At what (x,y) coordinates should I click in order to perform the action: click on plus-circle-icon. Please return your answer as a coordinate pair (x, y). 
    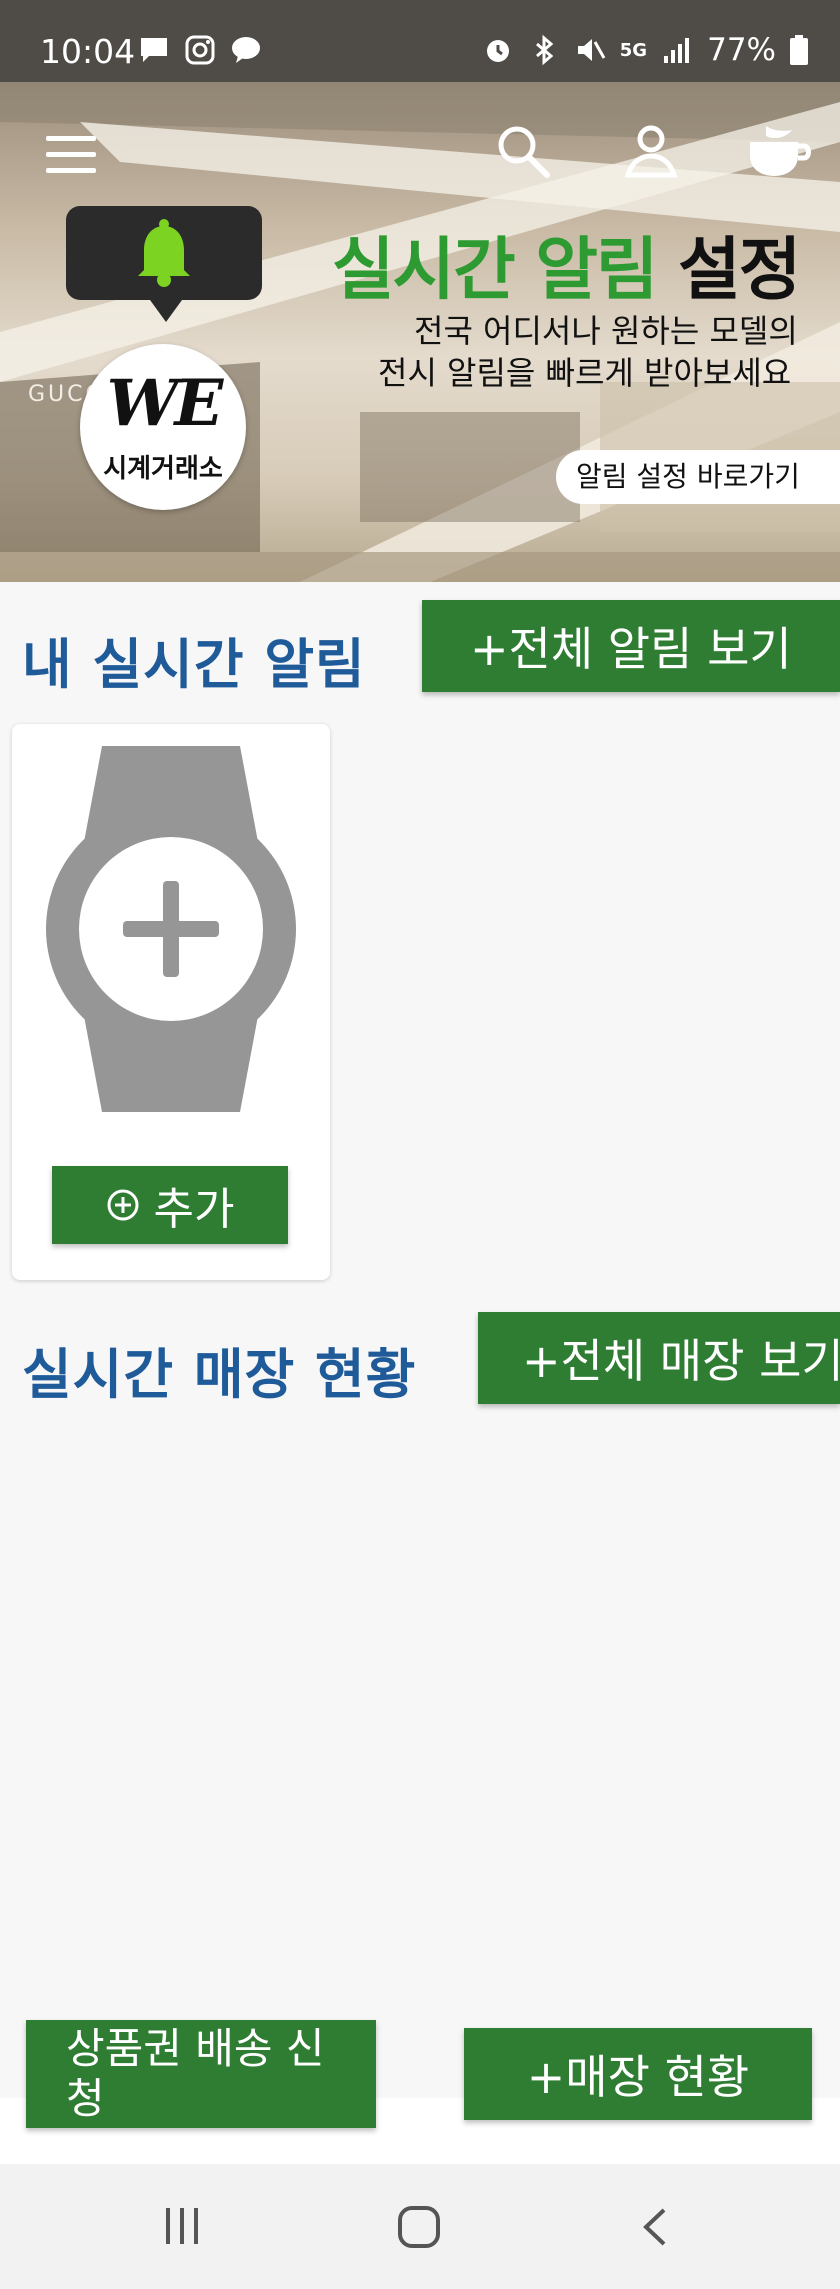
    Looking at the image, I should click on (123, 1205).